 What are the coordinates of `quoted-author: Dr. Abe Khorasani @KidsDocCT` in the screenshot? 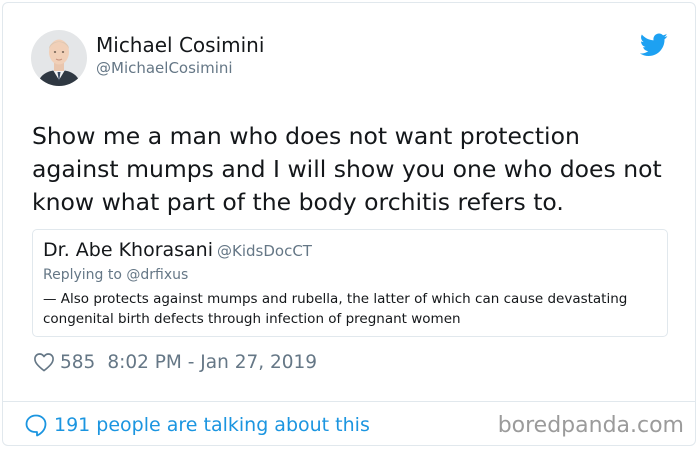 It's located at (177, 250).